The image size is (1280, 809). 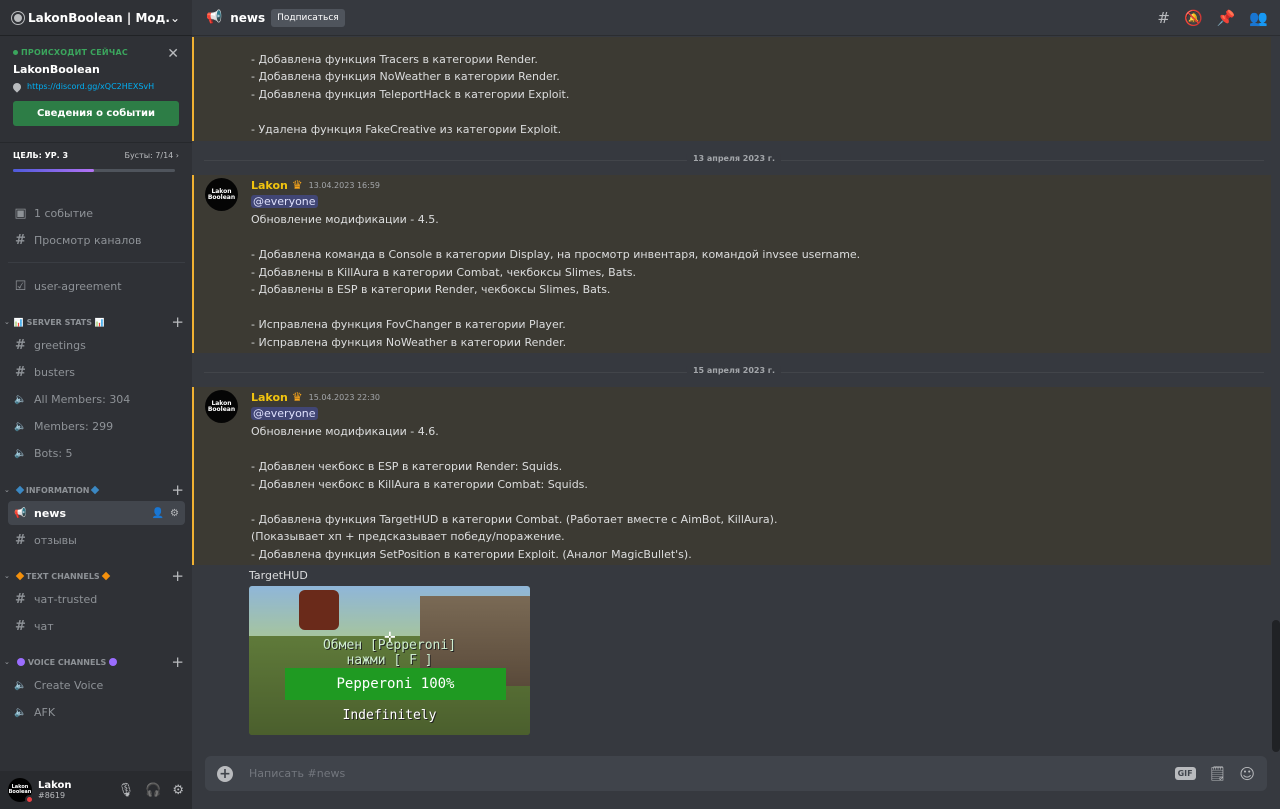 What do you see at coordinates (69, 685) in the screenshot?
I see `sidebar-item-label: Create Voice` at bounding box center [69, 685].